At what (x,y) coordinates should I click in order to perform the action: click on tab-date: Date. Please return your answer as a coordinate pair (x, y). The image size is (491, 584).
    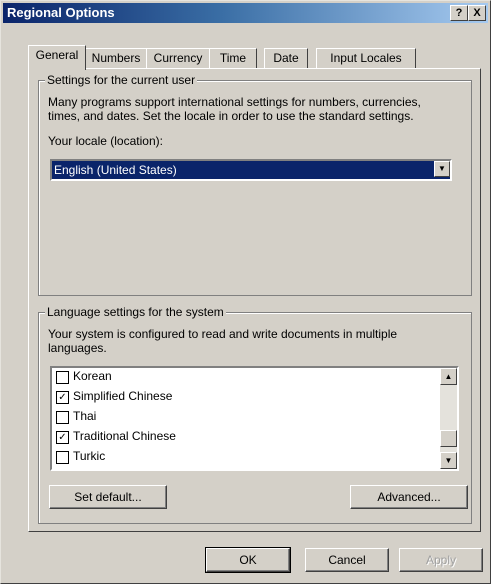
    Looking at the image, I should click on (286, 58).